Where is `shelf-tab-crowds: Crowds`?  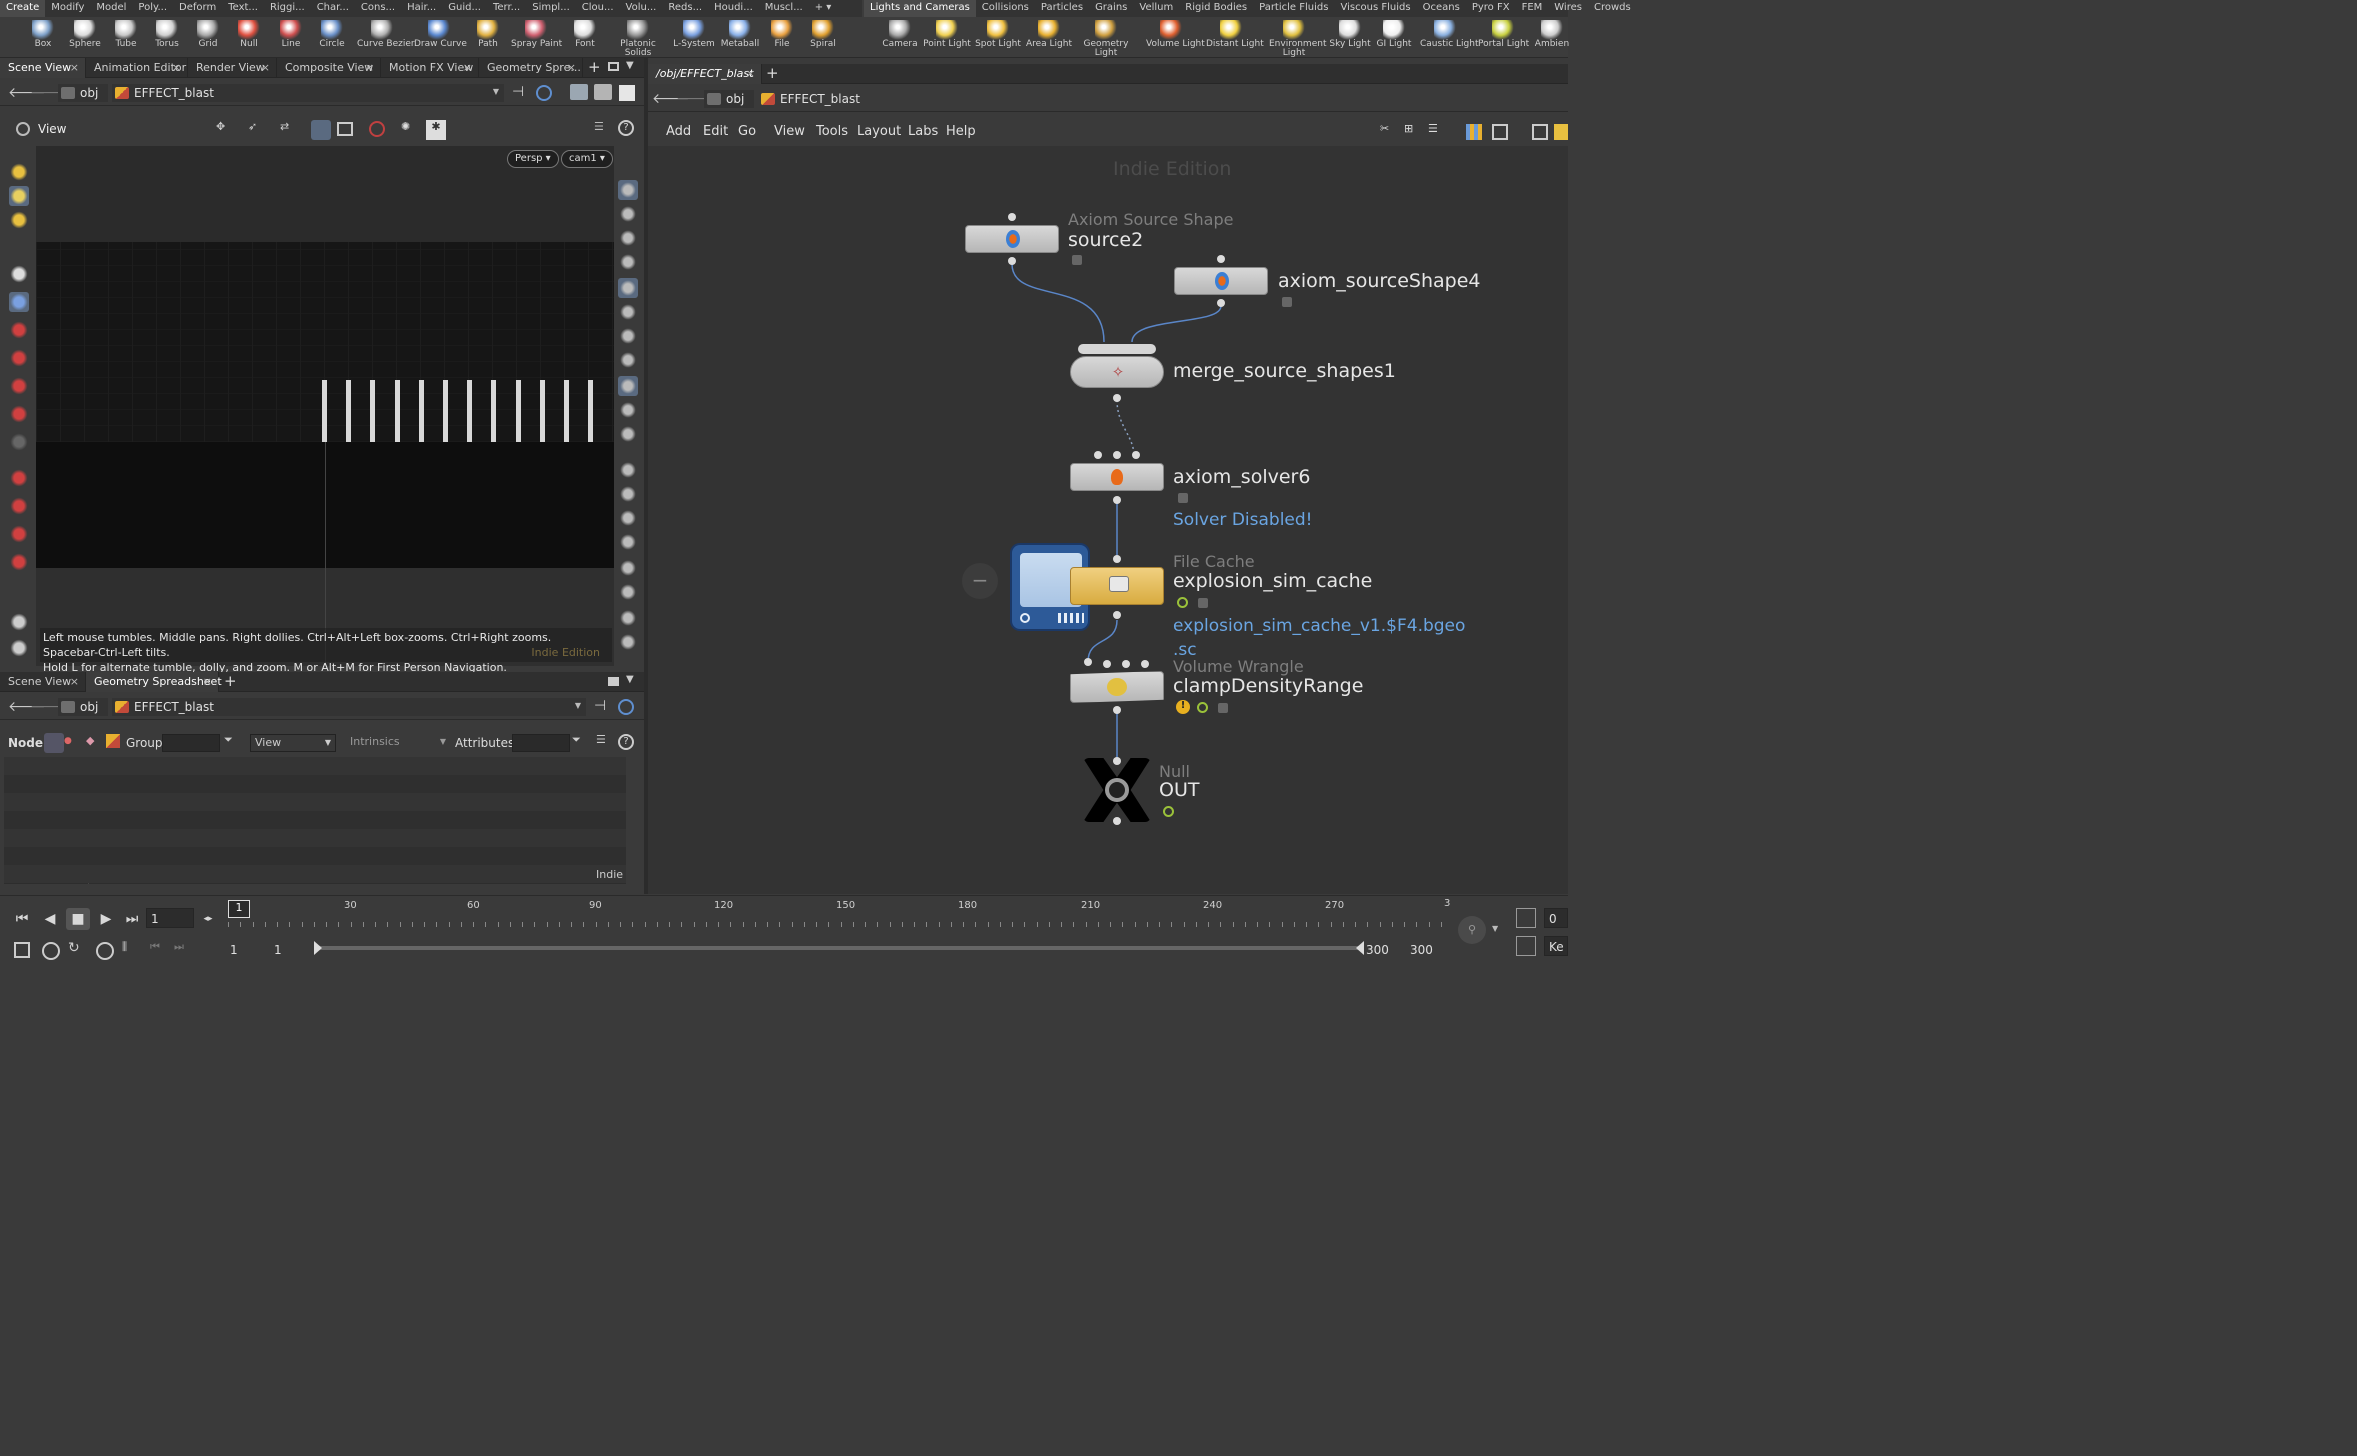
shelf-tab-crowds: Crowds is located at coordinates (1612, 8).